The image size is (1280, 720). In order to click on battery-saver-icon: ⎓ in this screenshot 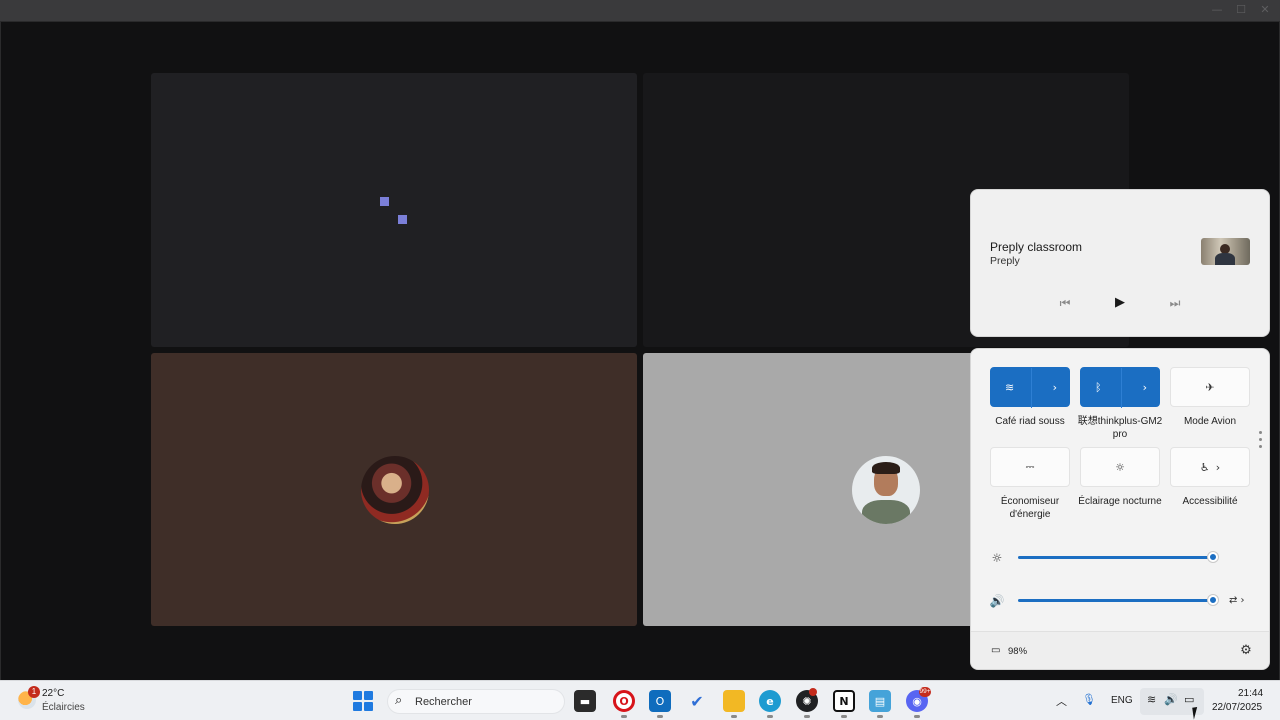, I will do `click(1030, 466)`.